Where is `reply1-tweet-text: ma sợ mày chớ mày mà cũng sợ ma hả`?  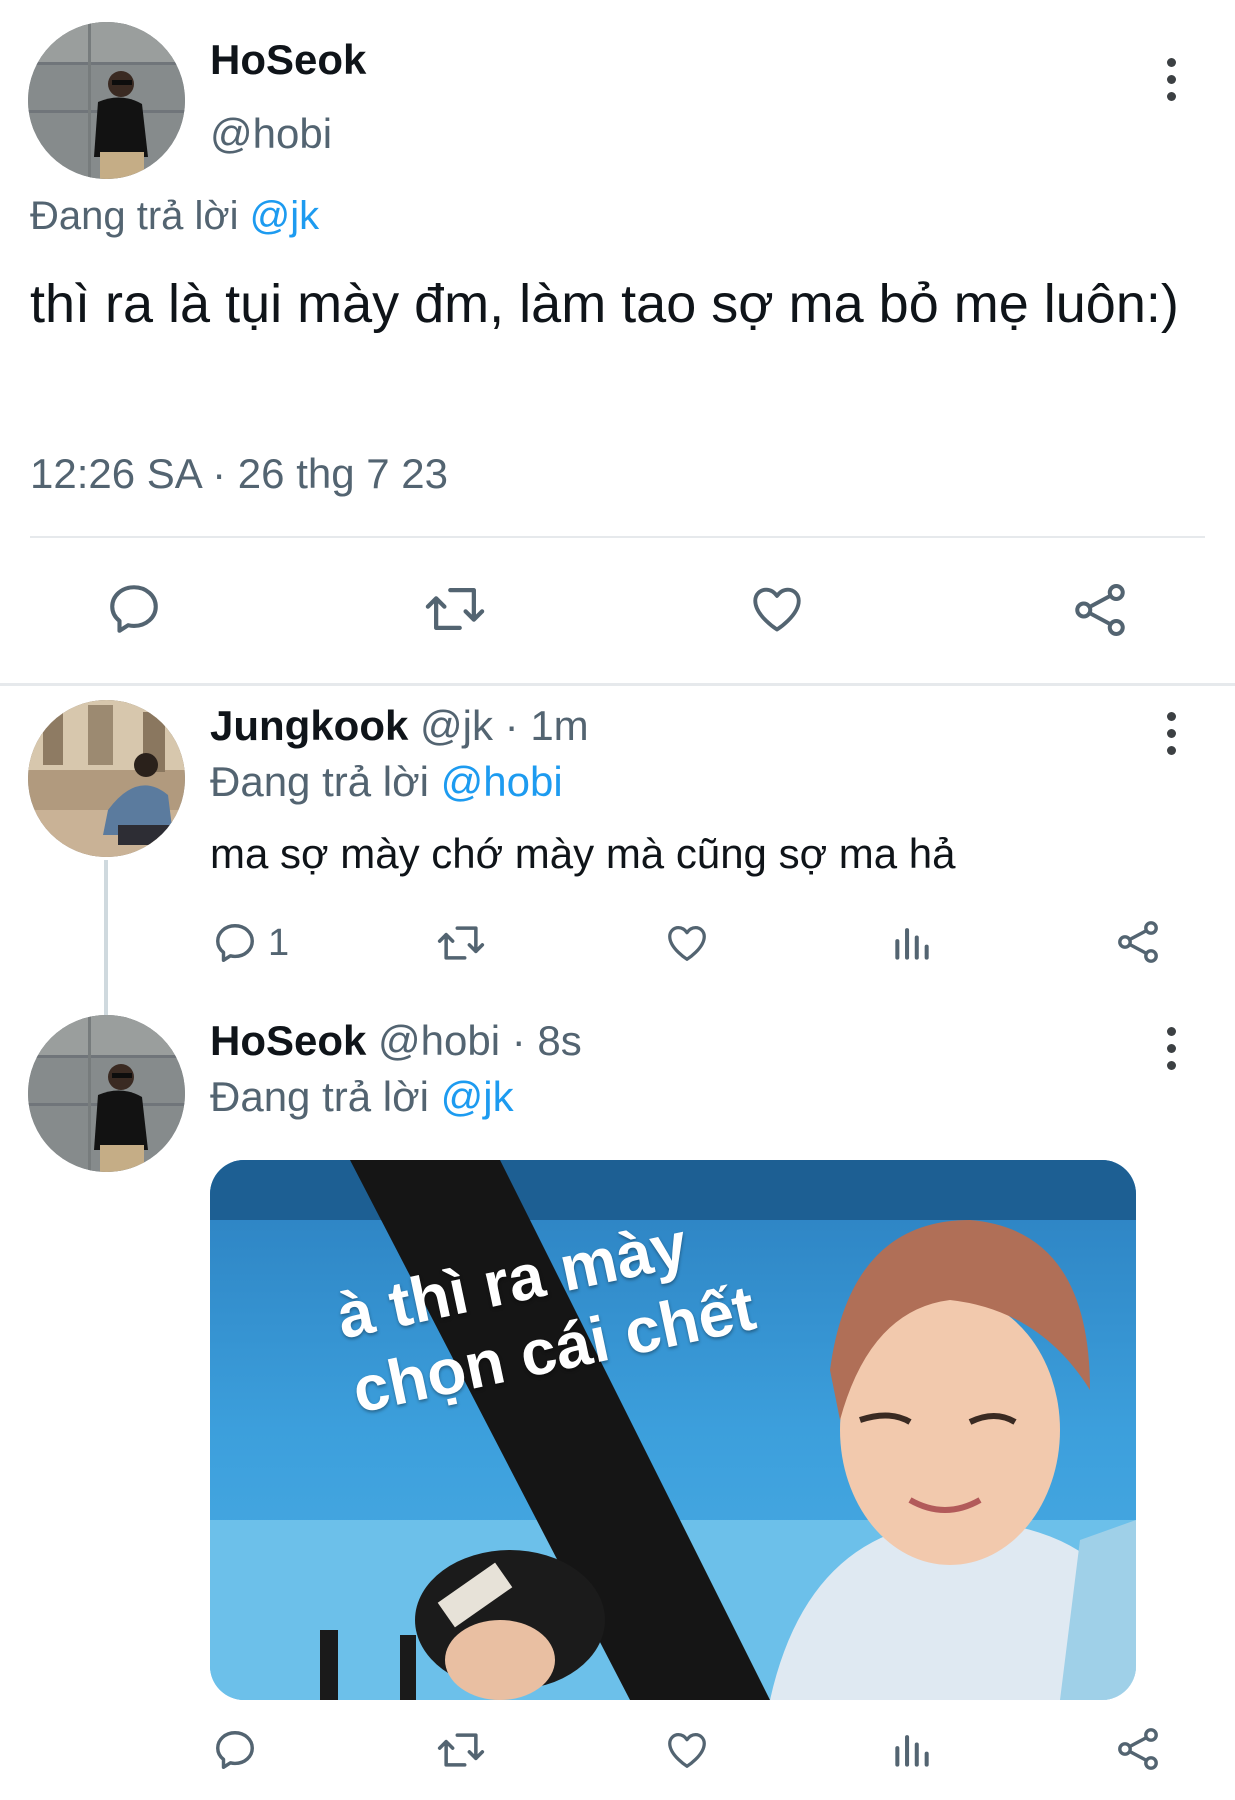
reply1-tweet-text: ma sợ mày chớ mày mà cũng sợ ma hả is located at coordinates (583, 853).